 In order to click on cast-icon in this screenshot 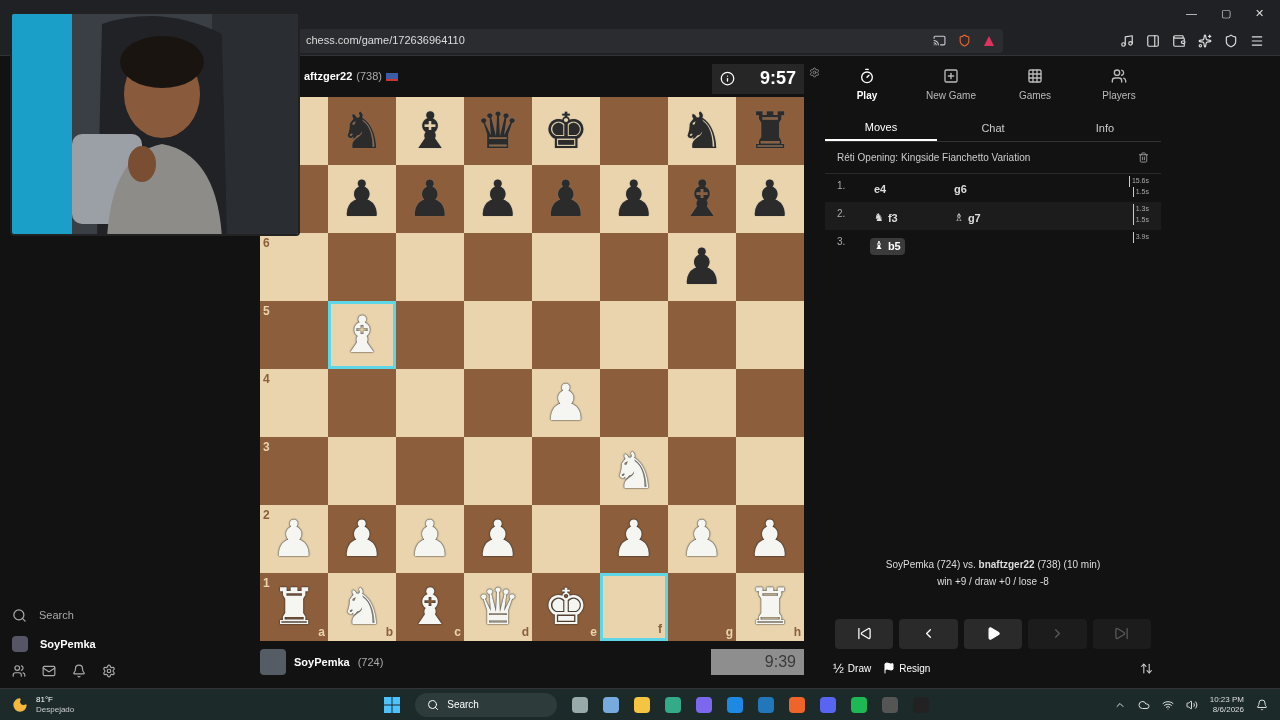, I will do `click(939, 40)`.